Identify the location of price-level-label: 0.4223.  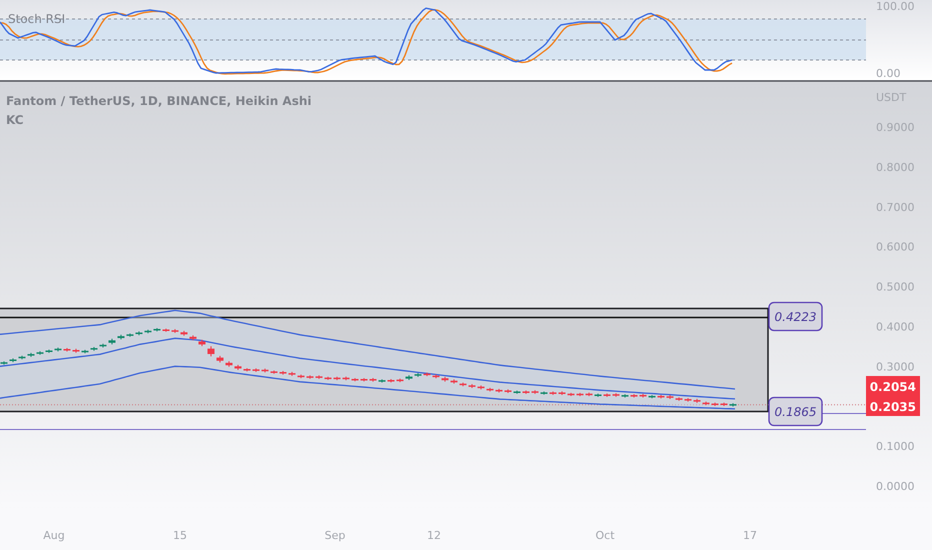
(795, 317).